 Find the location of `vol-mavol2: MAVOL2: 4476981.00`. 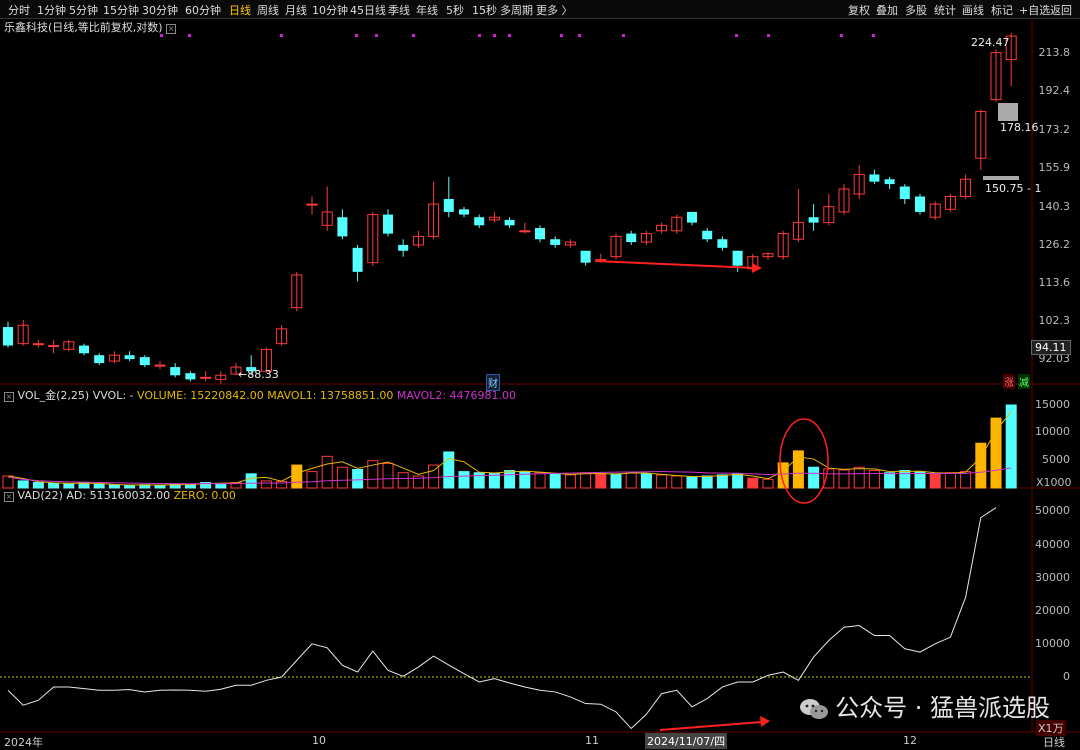

vol-mavol2: MAVOL2: 4476981.00 is located at coordinates (456, 395).